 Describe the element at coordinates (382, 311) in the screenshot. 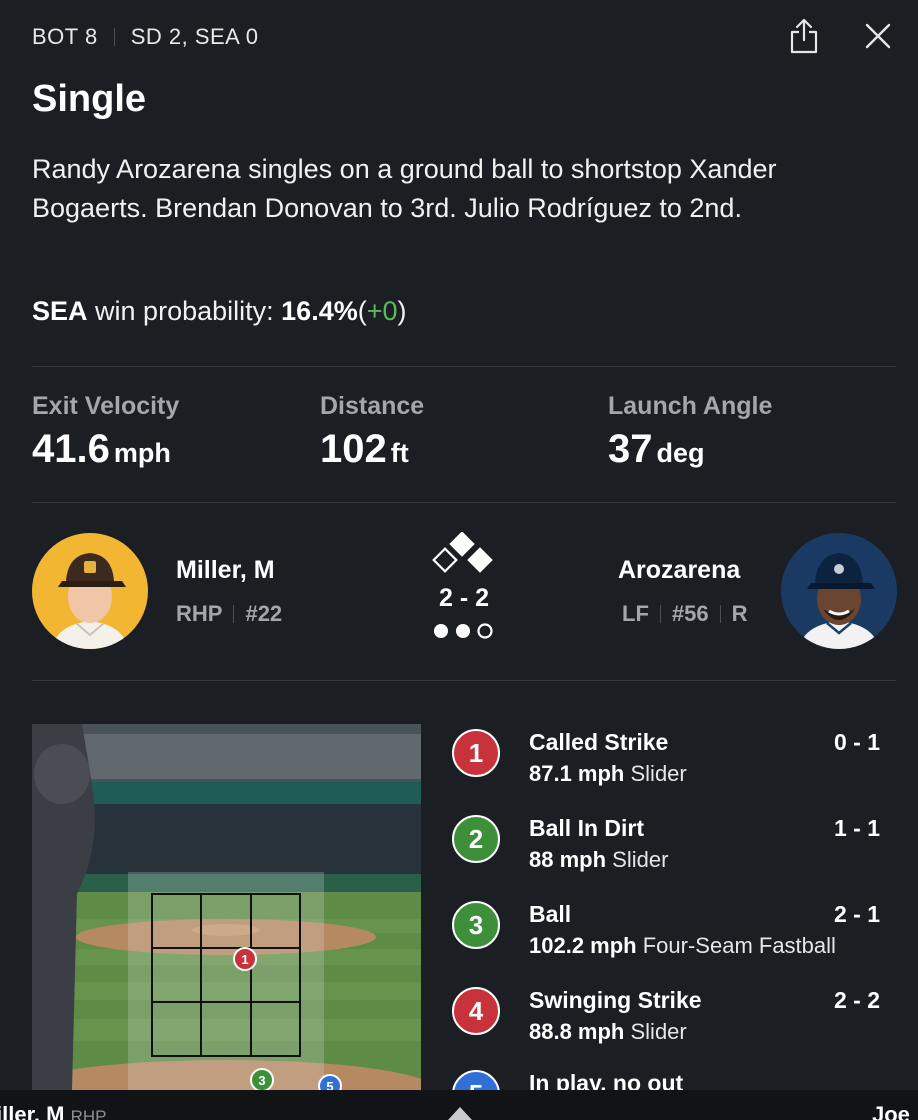

I see `win-prob-change: +0` at that location.